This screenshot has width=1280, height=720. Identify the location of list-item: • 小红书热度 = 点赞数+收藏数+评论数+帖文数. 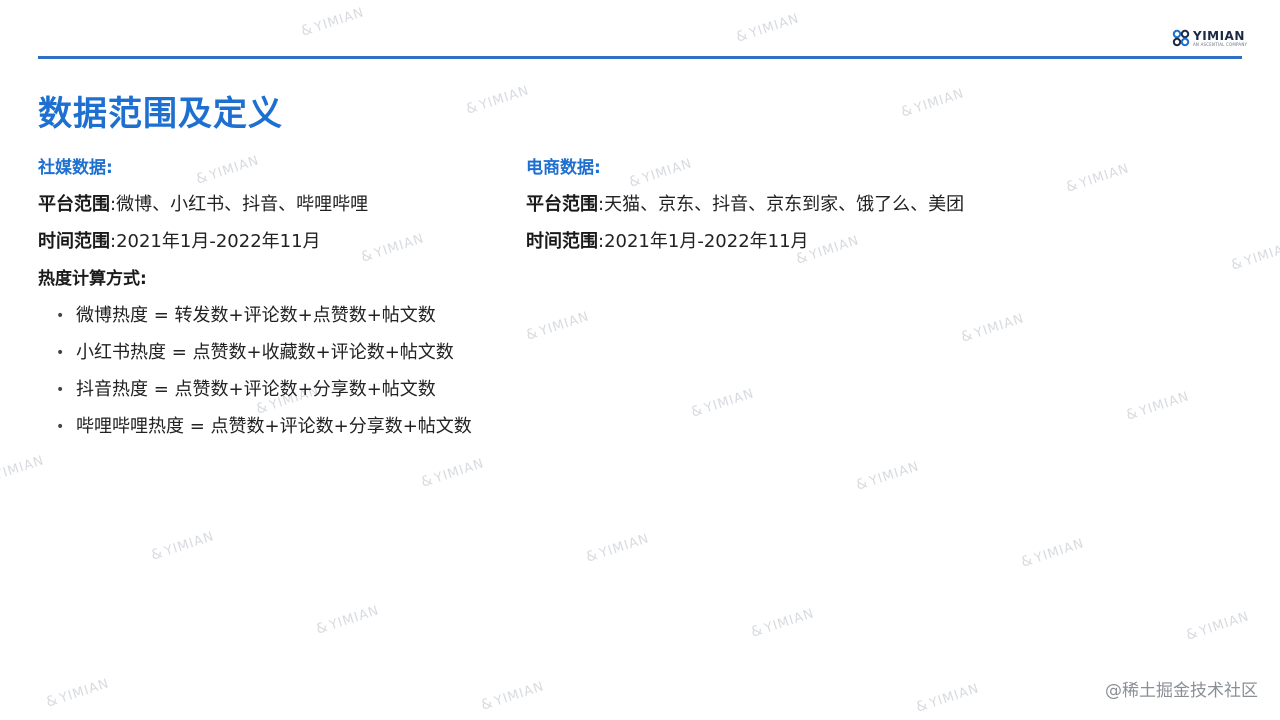
(268, 353).